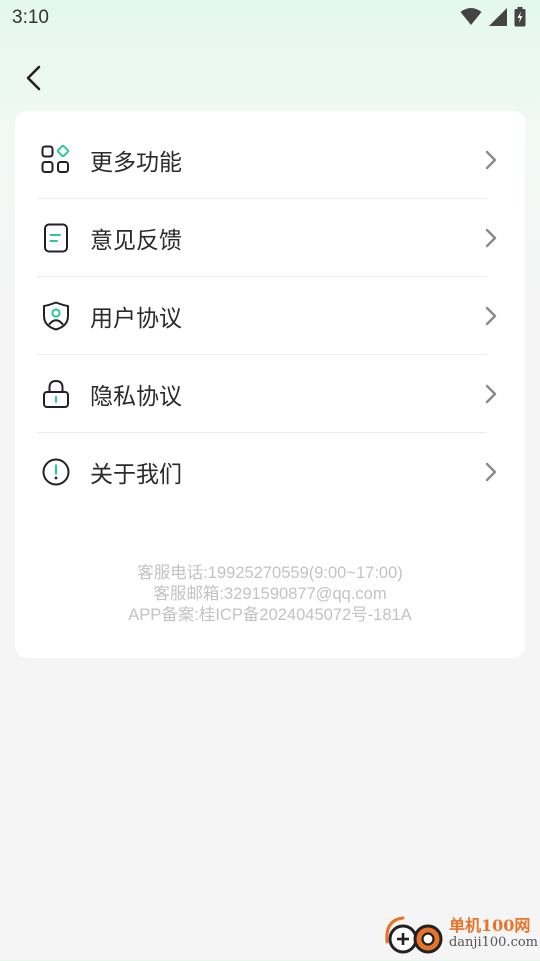 This screenshot has width=540, height=961. What do you see at coordinates (136, 318) in the screenshot?
I see `menu-item-label: 用户协议` at bounding box center [136, 318].